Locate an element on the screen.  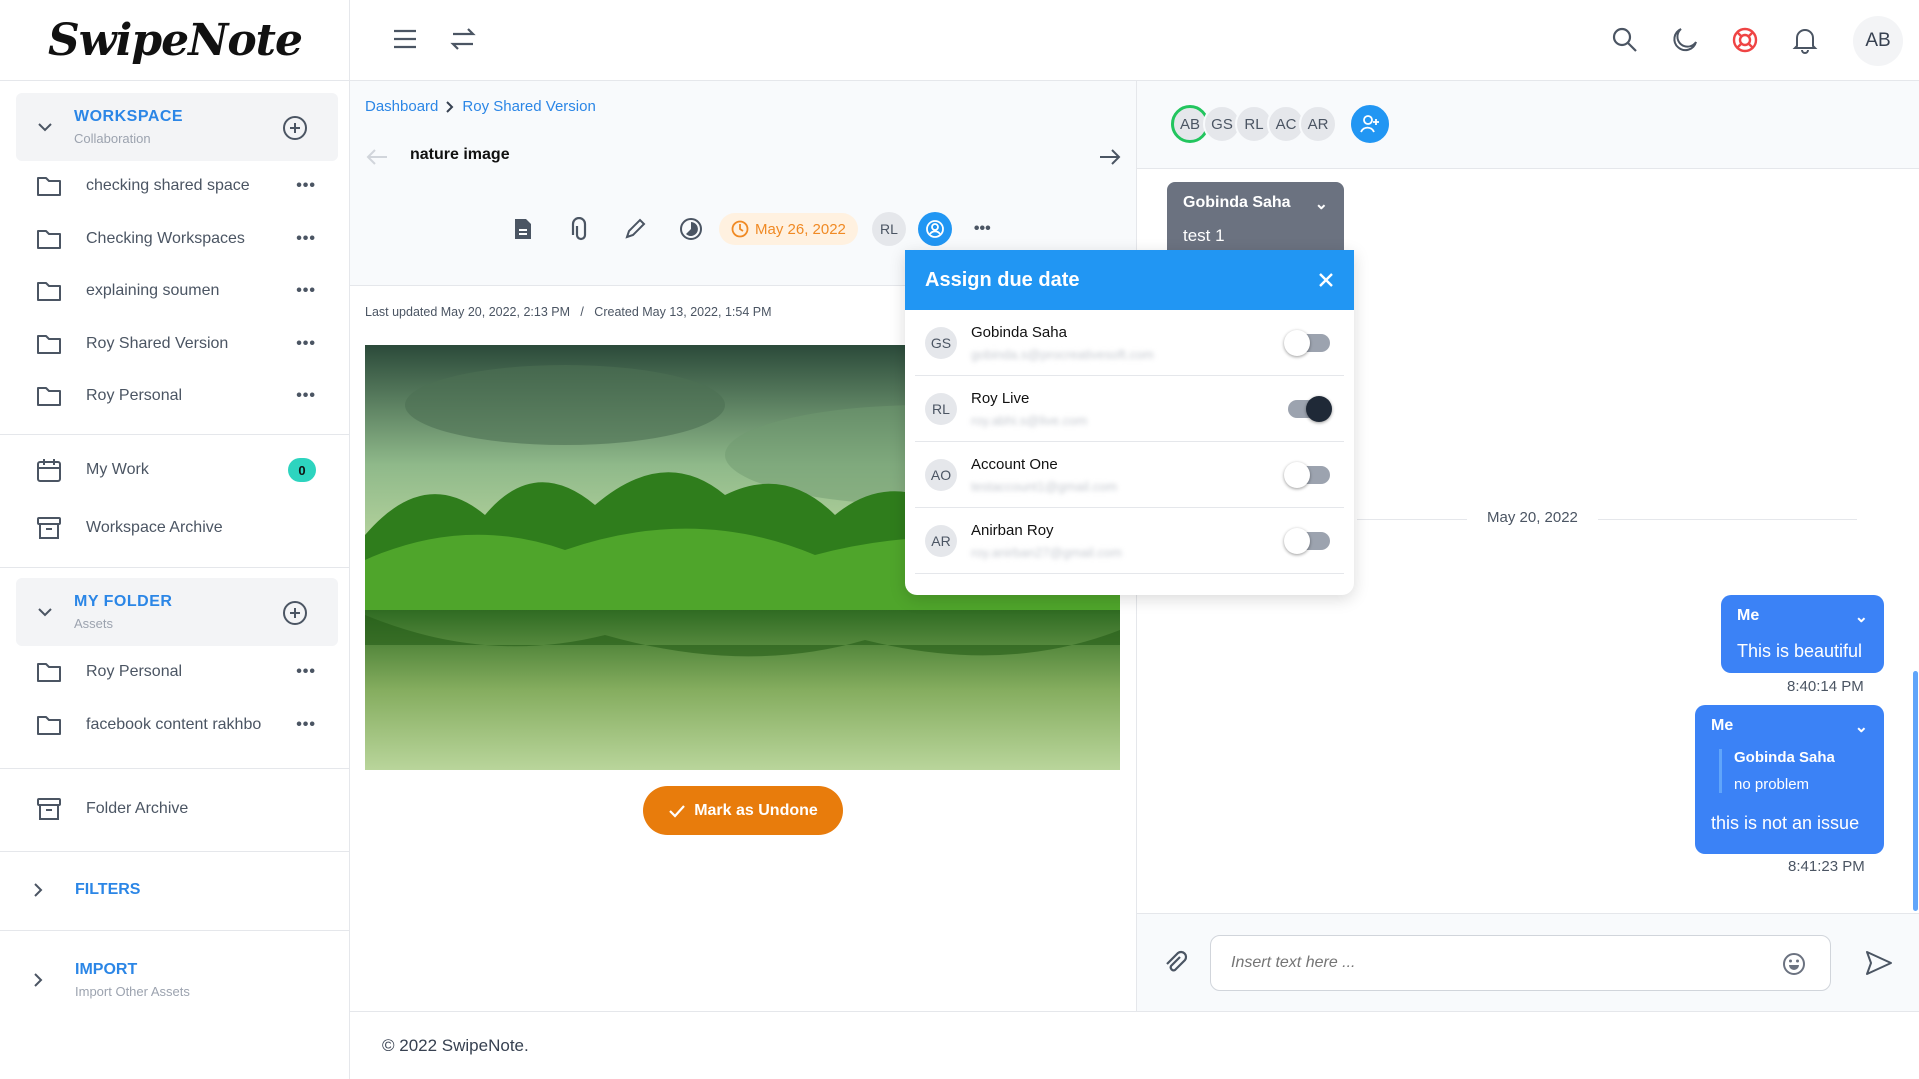
sidebar-folder-item: Roy Shared Version ••• is located at coordinates (176, 344).